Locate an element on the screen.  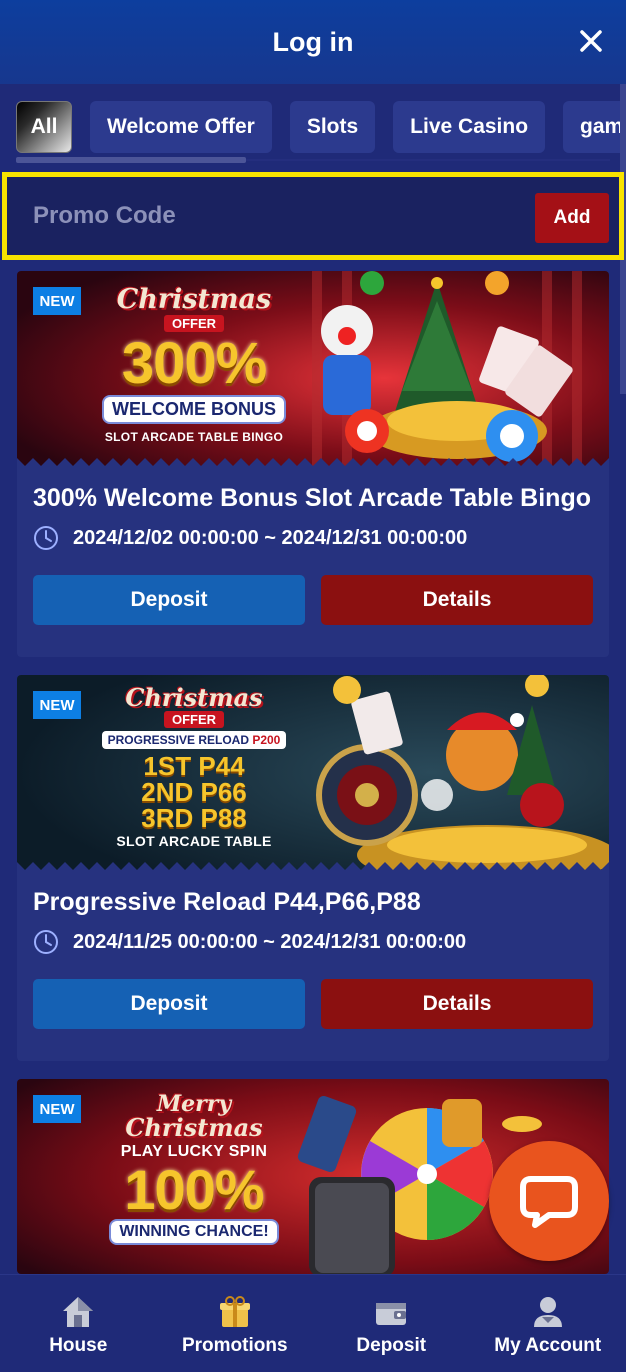
tabs-scroll-track is located at coordinates (428, 160).